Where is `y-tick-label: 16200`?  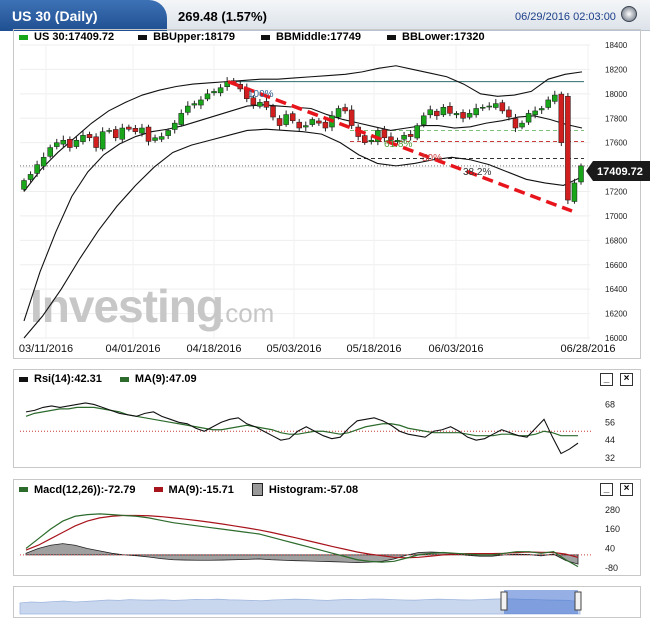 y-tick-label: 16200 is located at coordinates (616, 314).